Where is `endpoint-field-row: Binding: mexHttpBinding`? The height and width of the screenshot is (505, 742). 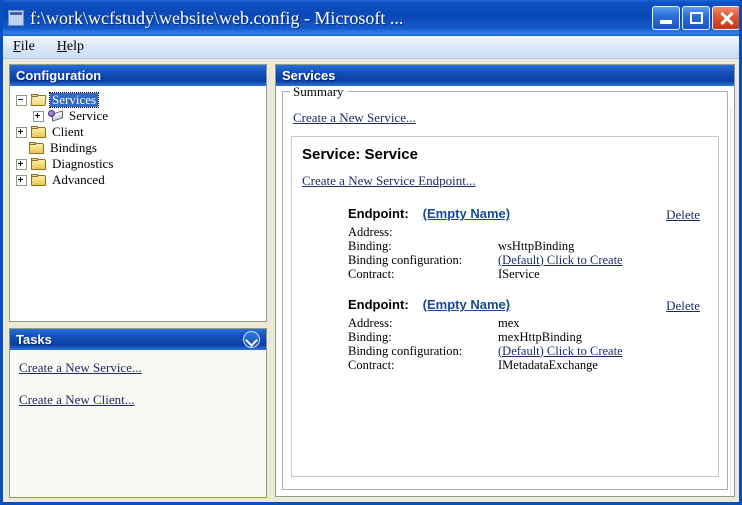
endpoint-field-row: Binding: mexHttpBinding is located at coordinates (528, 337).